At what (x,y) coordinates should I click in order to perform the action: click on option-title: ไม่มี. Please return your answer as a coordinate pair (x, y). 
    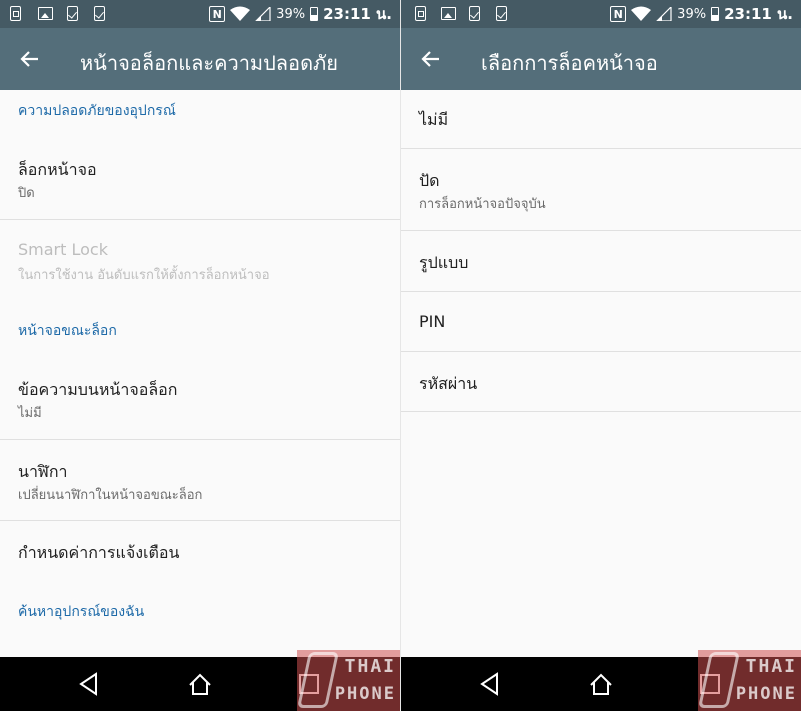
    Looking at the image, I should click on (434, 119).